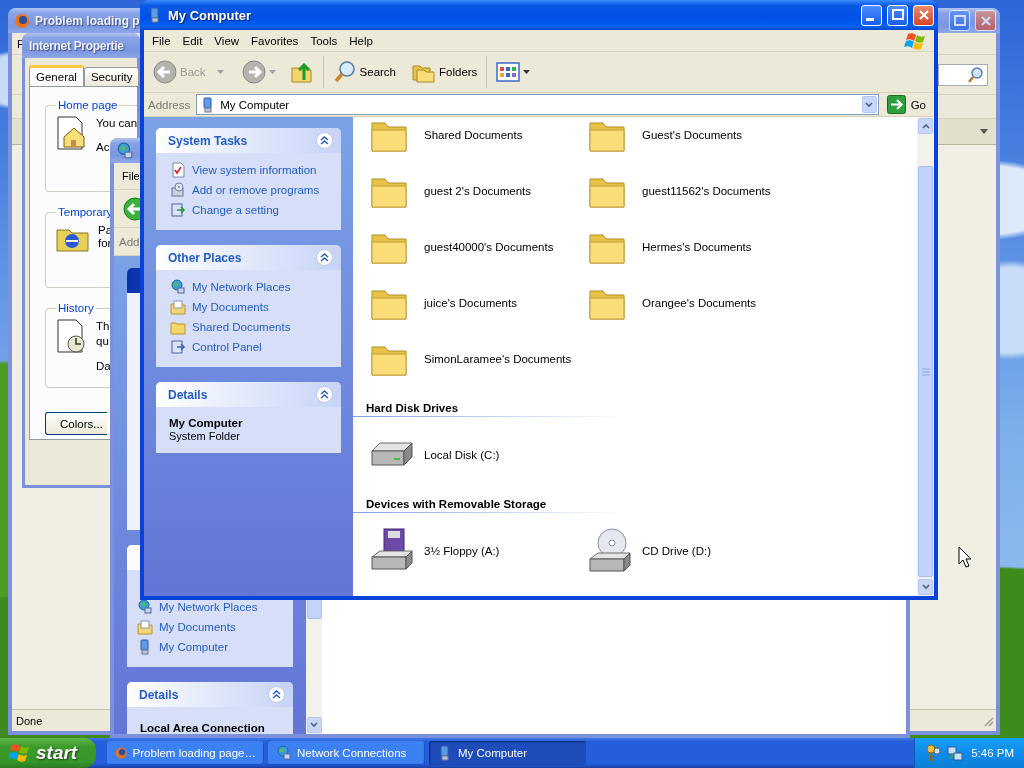 The height and width of the screenshot is (768, 1024). Describe the element at coordinates (211, 647) in the screenshot. I see `place-link: My Computer` at that location.